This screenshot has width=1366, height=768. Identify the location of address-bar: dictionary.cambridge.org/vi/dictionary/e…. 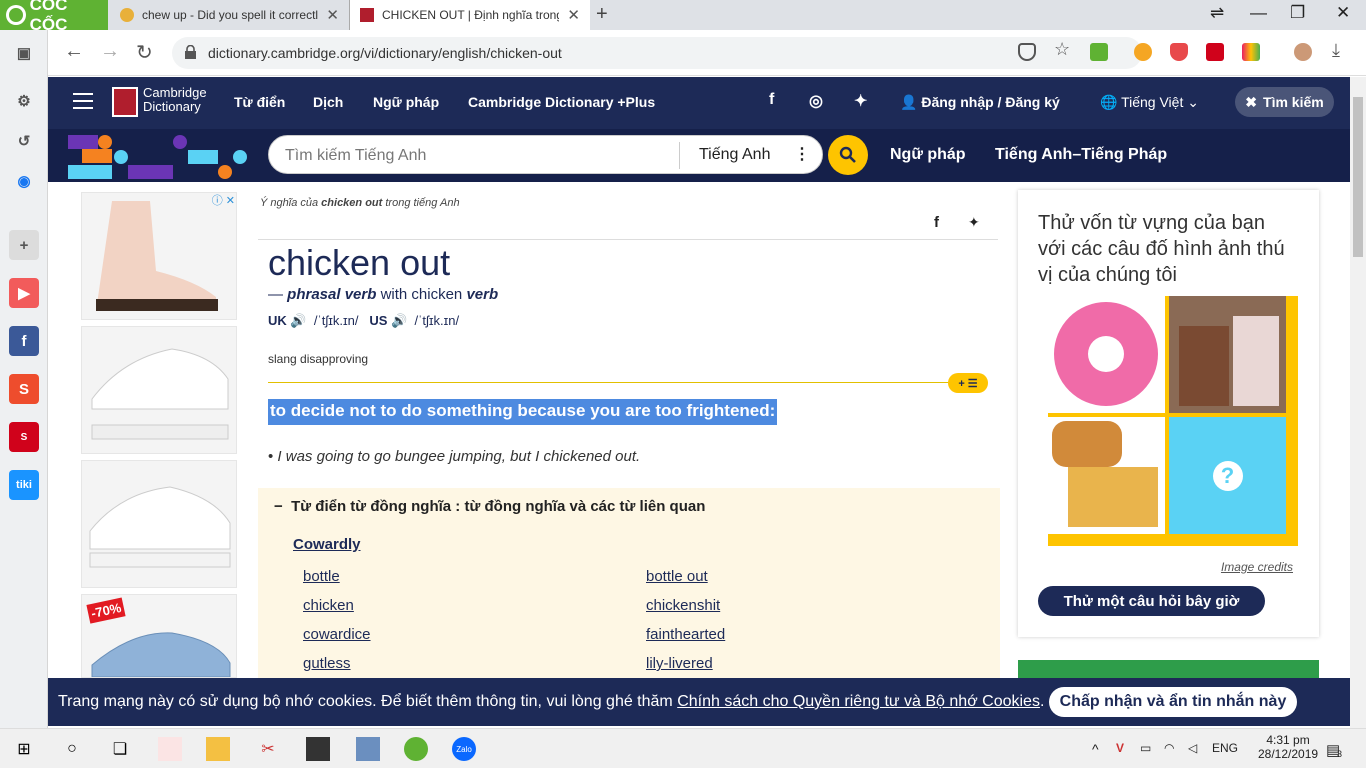
(657, 53).